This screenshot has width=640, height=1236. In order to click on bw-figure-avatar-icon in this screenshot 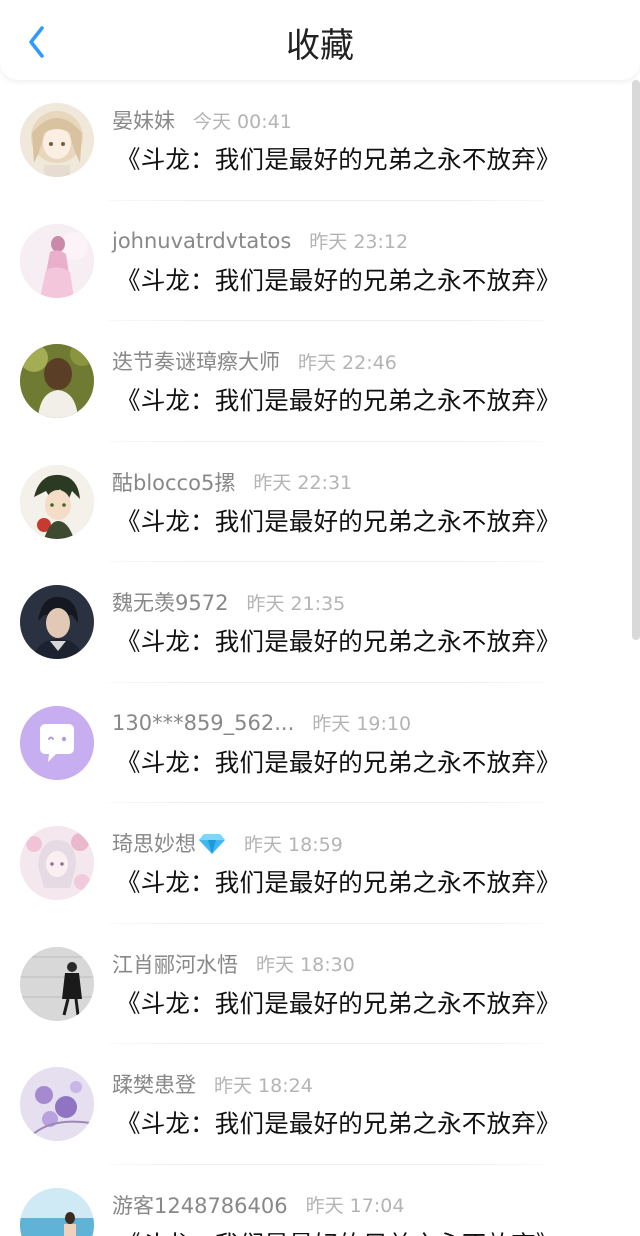, I will do `click(57, 983)`.